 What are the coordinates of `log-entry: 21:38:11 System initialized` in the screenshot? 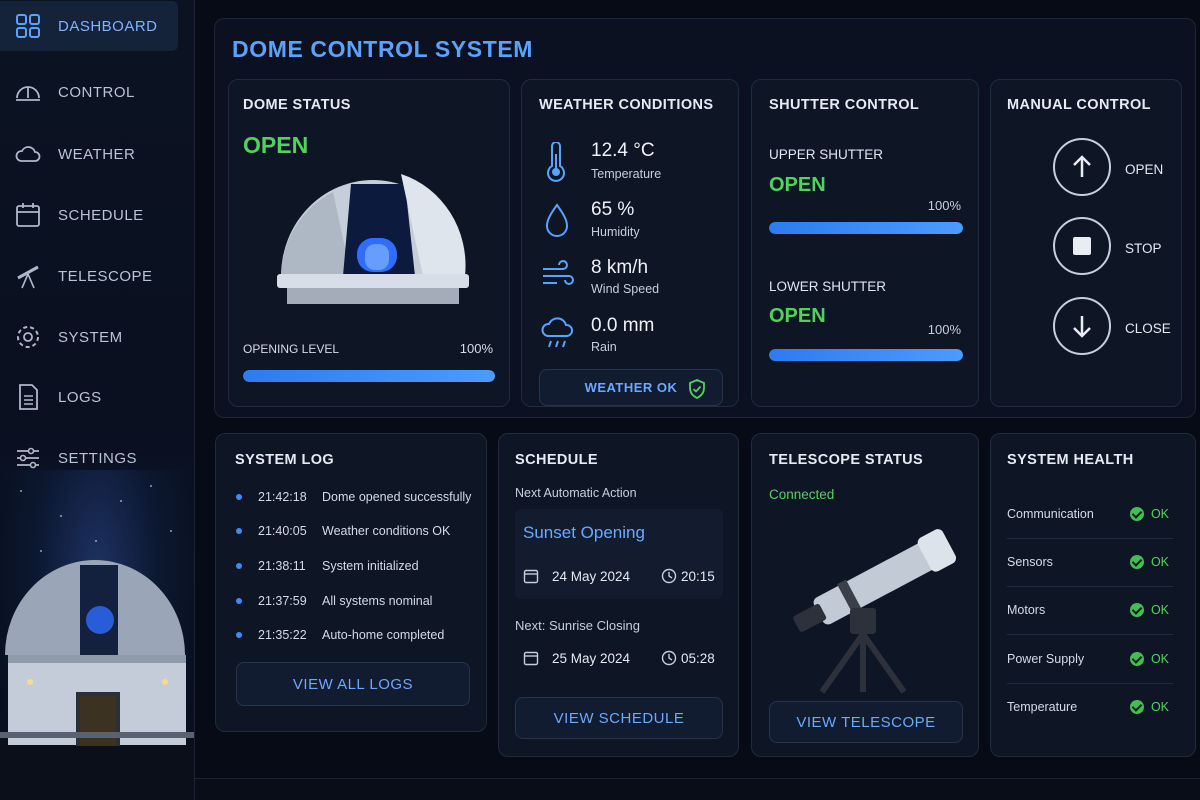 It's located at (327, 566).